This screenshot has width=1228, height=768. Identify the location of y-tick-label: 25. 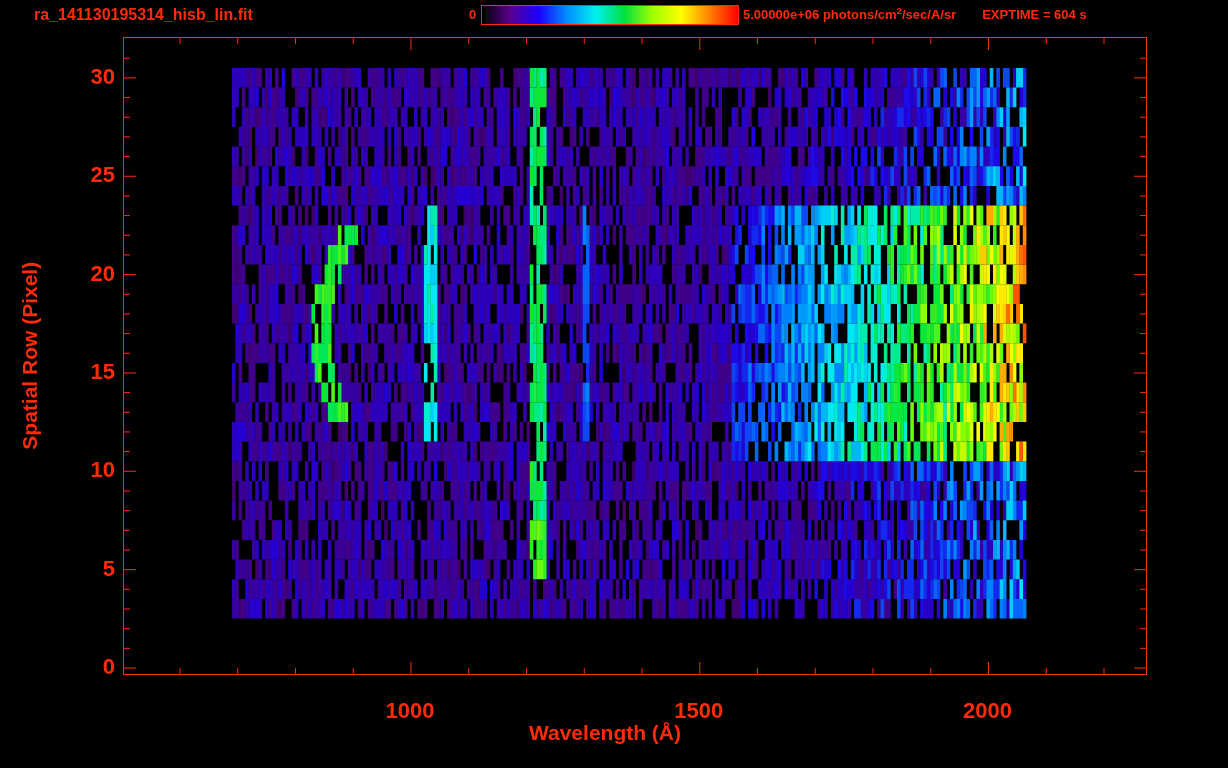
(102, 175).